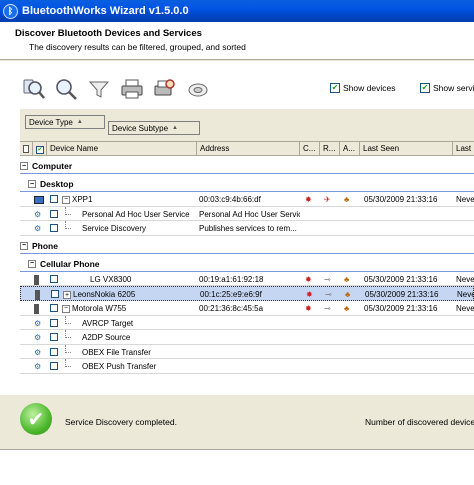 The width and height of the screenshot is (474, 485). What do you see at coordinates (247, 352) in the screenshot?
I see `table-row: ⚙ OBEX File Transfer` at bounding box center [247, 352].